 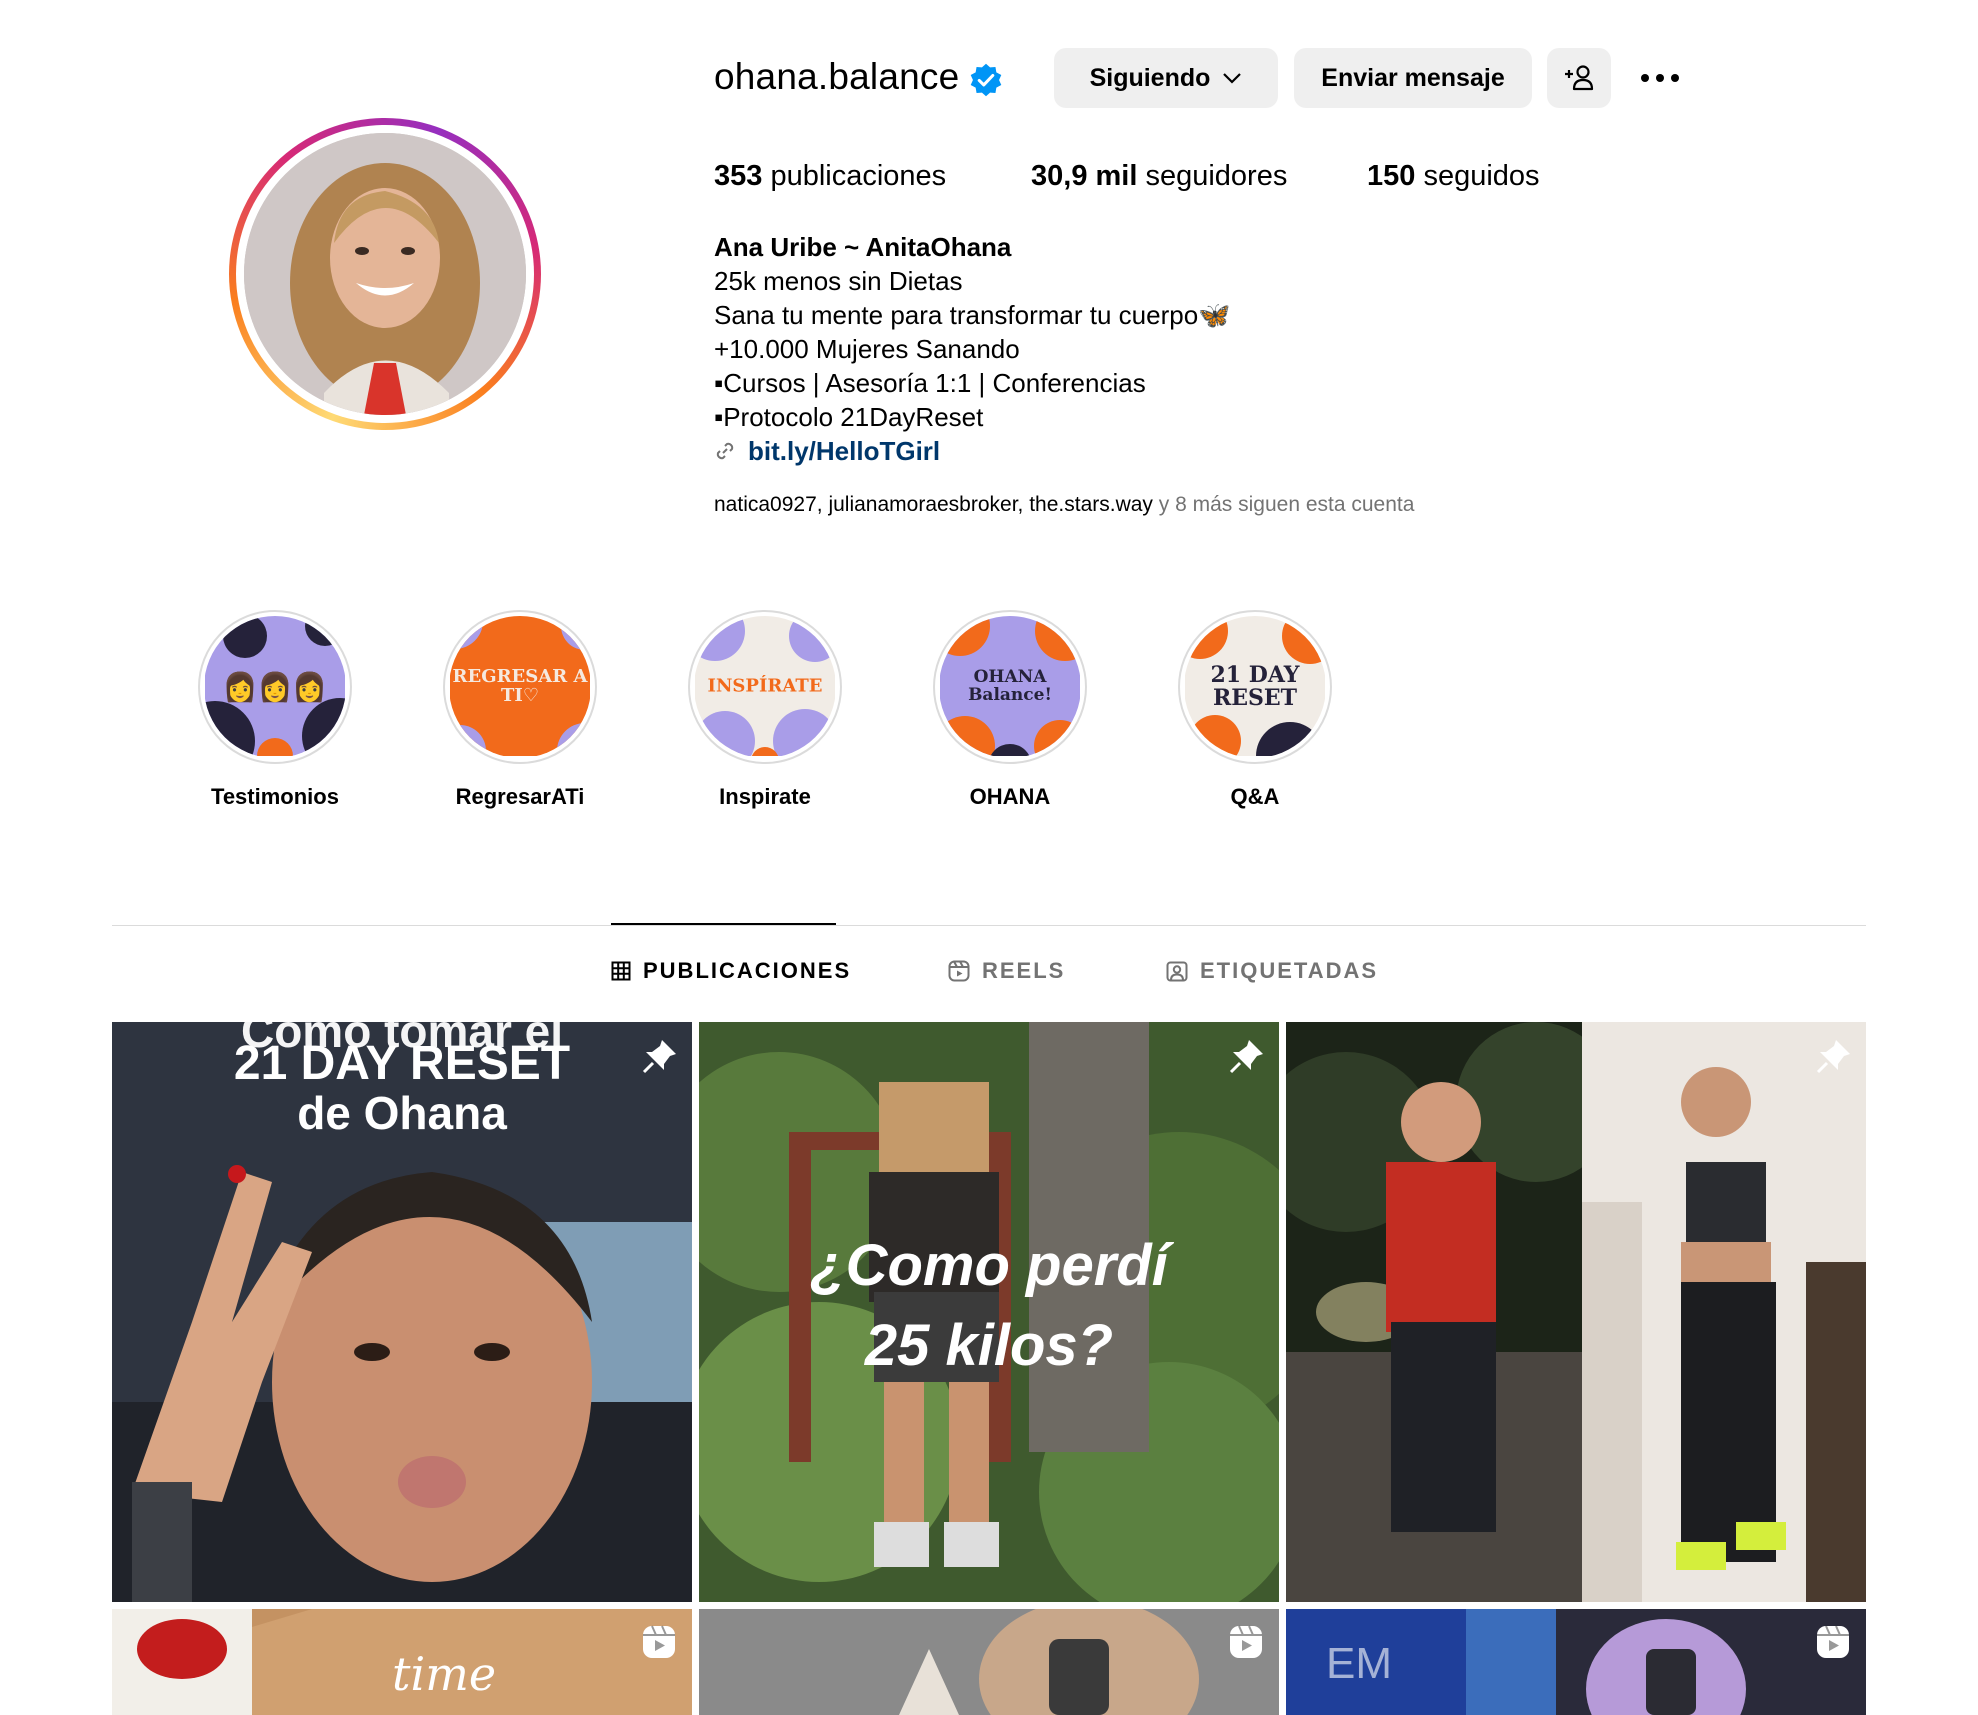 What do you see at coordinates (723, 924) in the screenshot?
I see `active-tab-indicator` at bounding box center [723, 924].